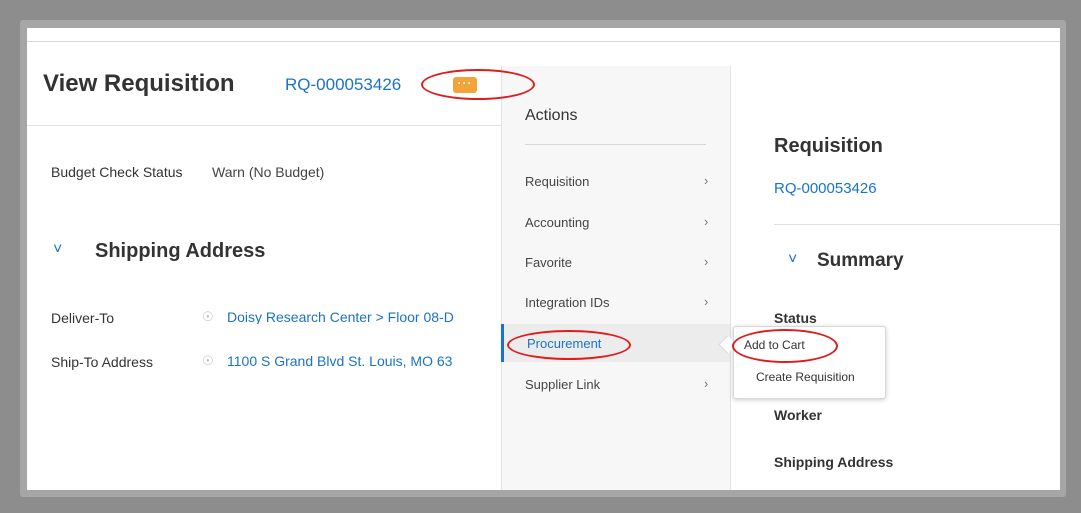  I want to click on page-title: View Requisition, so click(139, 83).